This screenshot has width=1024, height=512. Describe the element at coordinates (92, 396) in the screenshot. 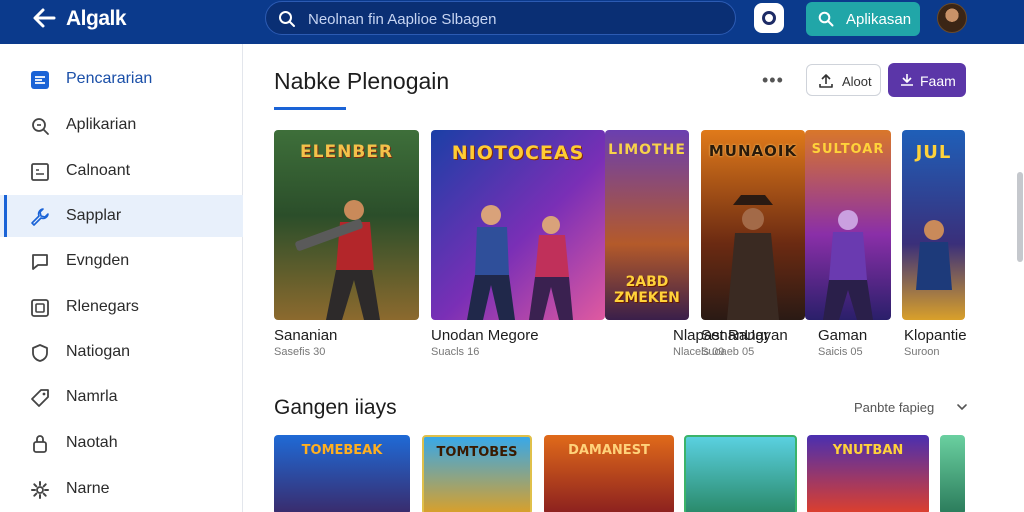

I see `sidebar-item-label: Namrla` at that location.